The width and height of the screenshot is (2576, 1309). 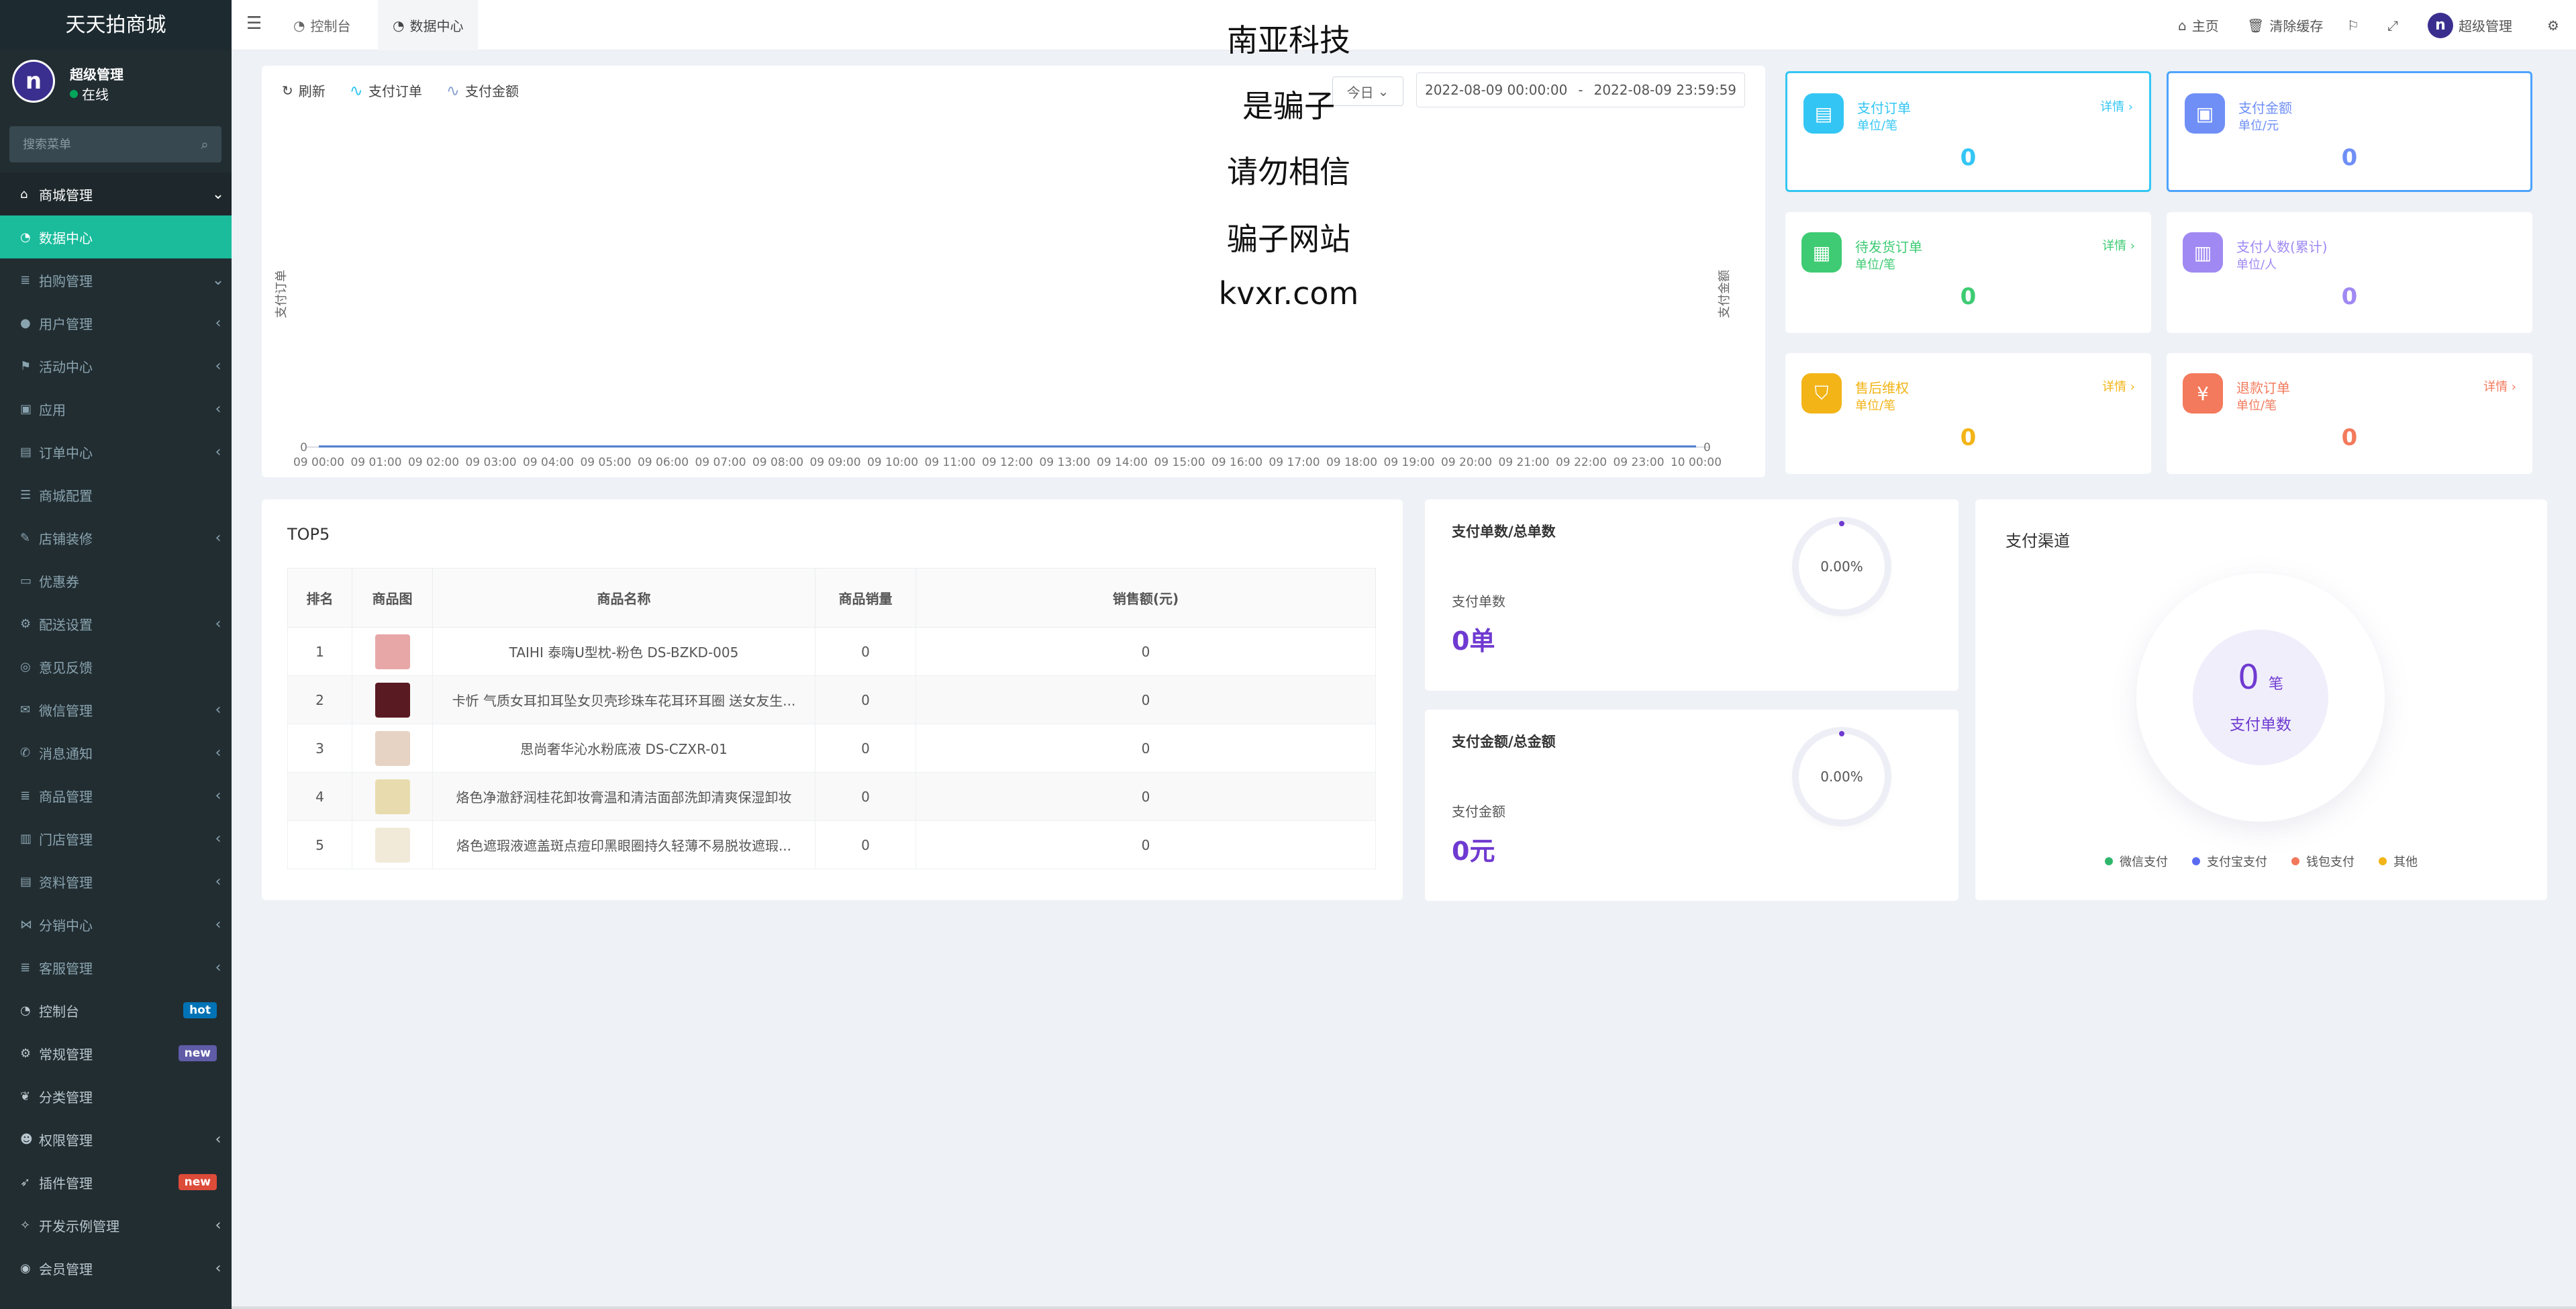 What do you see at coordinates (25, 1182) in the screenshot?
I see `rocket-icon: ➶` at bounding box center [25, 1182].